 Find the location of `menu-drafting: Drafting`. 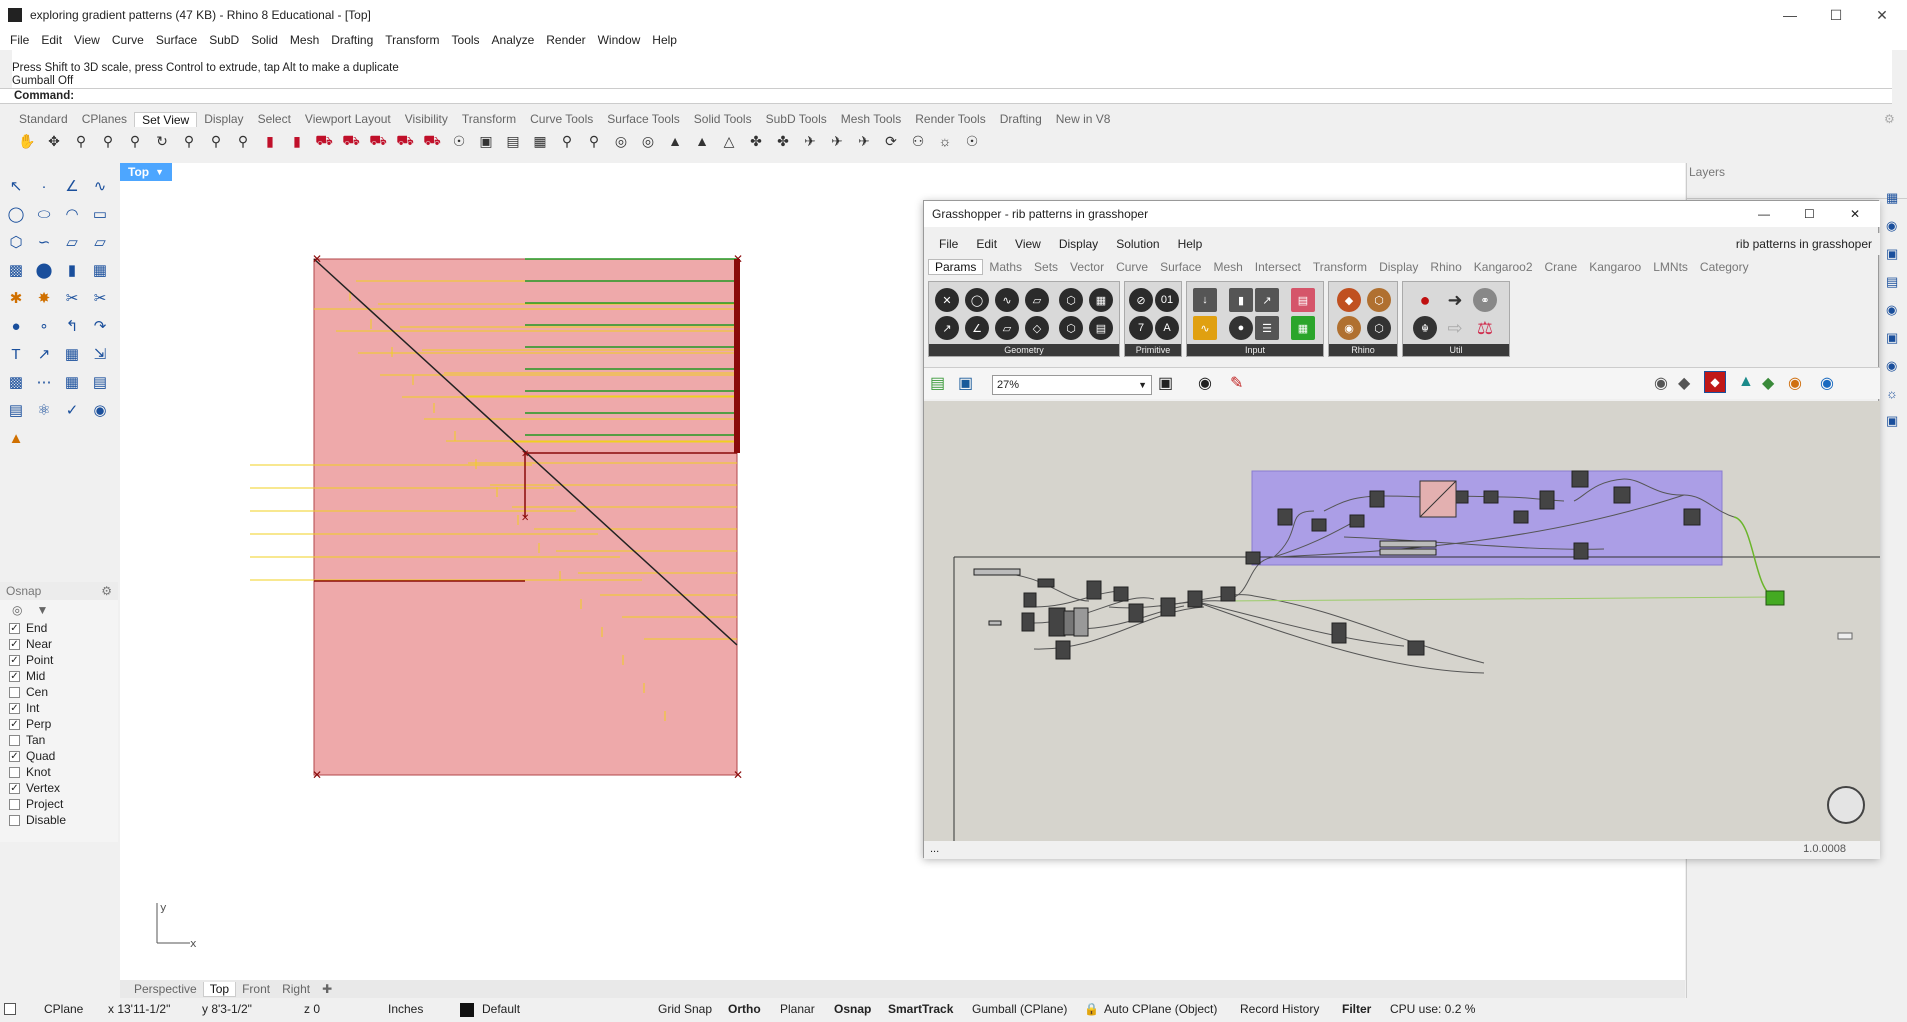

menu-drafting: Drafting is located at coordinates (352, 40).